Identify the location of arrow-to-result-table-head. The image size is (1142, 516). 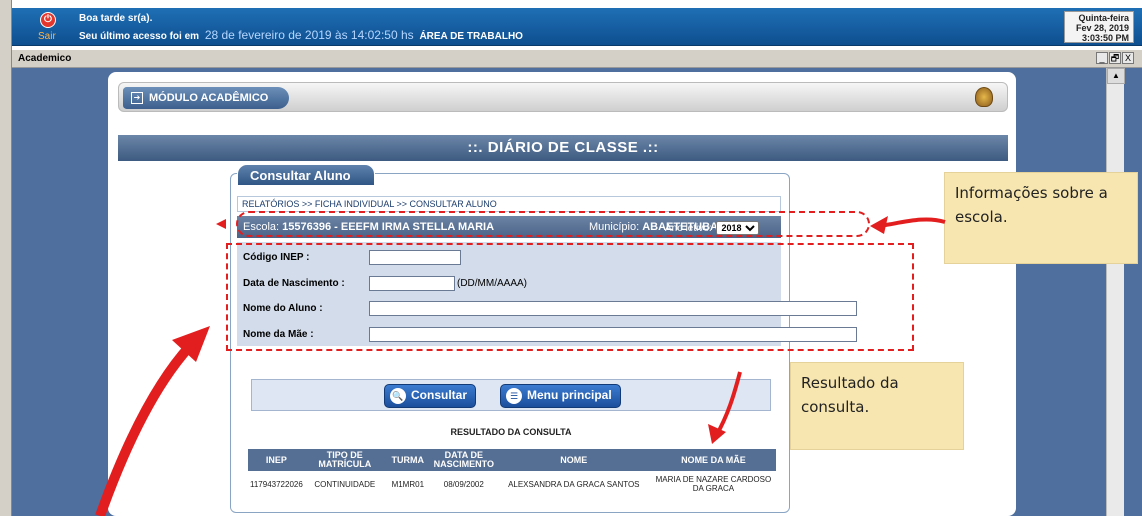
(717, 434).